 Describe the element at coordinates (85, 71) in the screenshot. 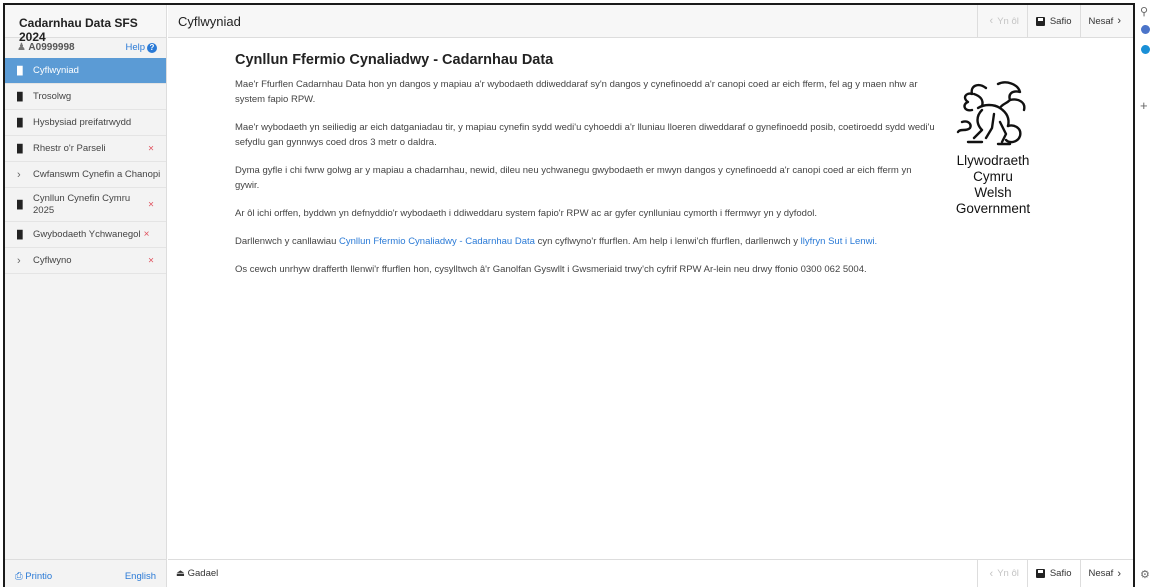

I see `sidebar-item-cyflwyniad: █ Cyflwyniad` at that location.